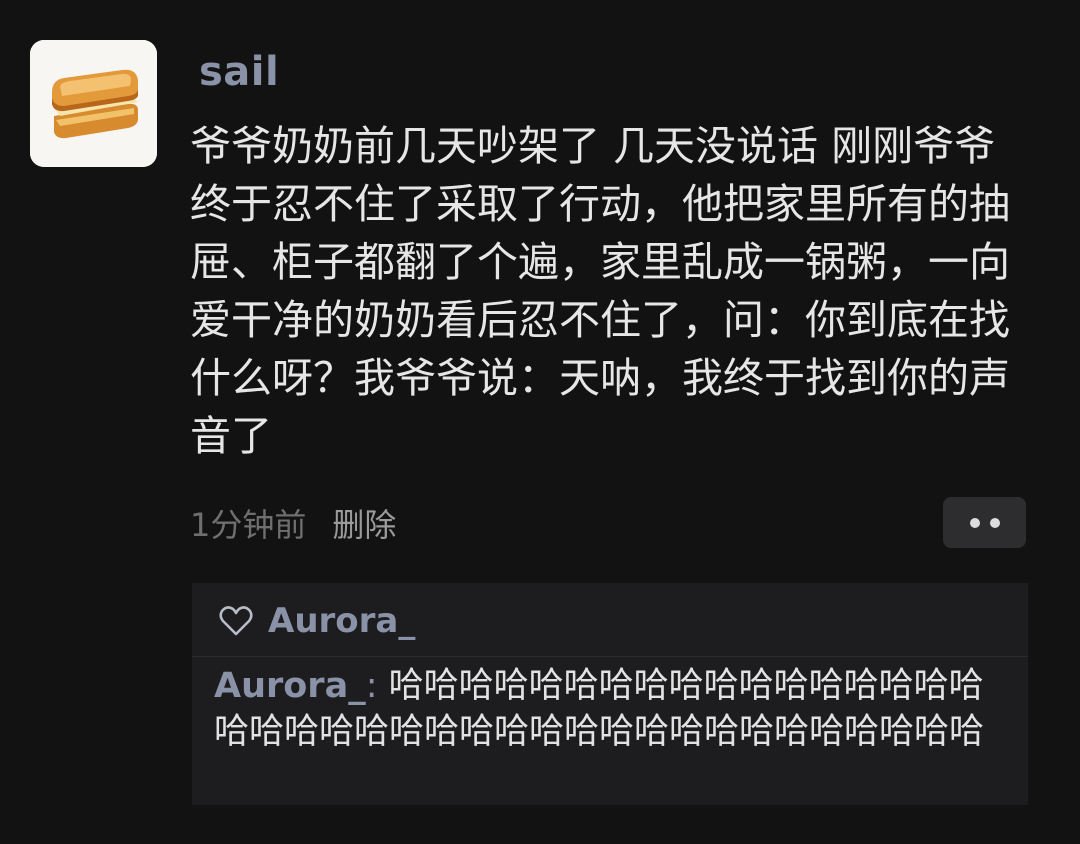  What do you see at coordinates (248, 525) in the screenshot?
I see `post-timestamp: 1分钟前` at bounding box center [248, 525].